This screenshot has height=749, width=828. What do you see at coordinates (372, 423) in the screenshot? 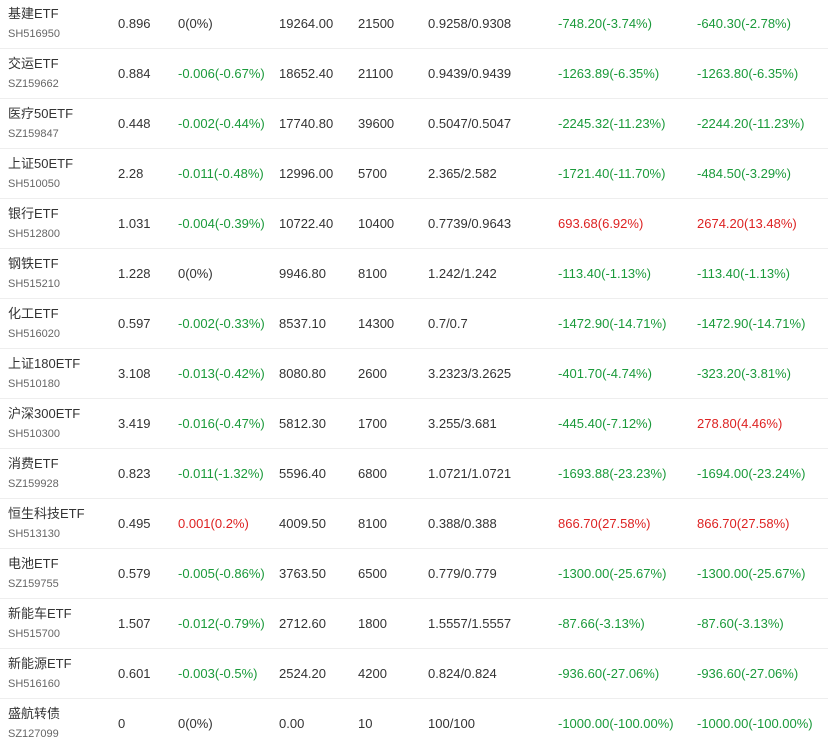
I see `quantity-cell: 1700` at bounding box center [372, 423].